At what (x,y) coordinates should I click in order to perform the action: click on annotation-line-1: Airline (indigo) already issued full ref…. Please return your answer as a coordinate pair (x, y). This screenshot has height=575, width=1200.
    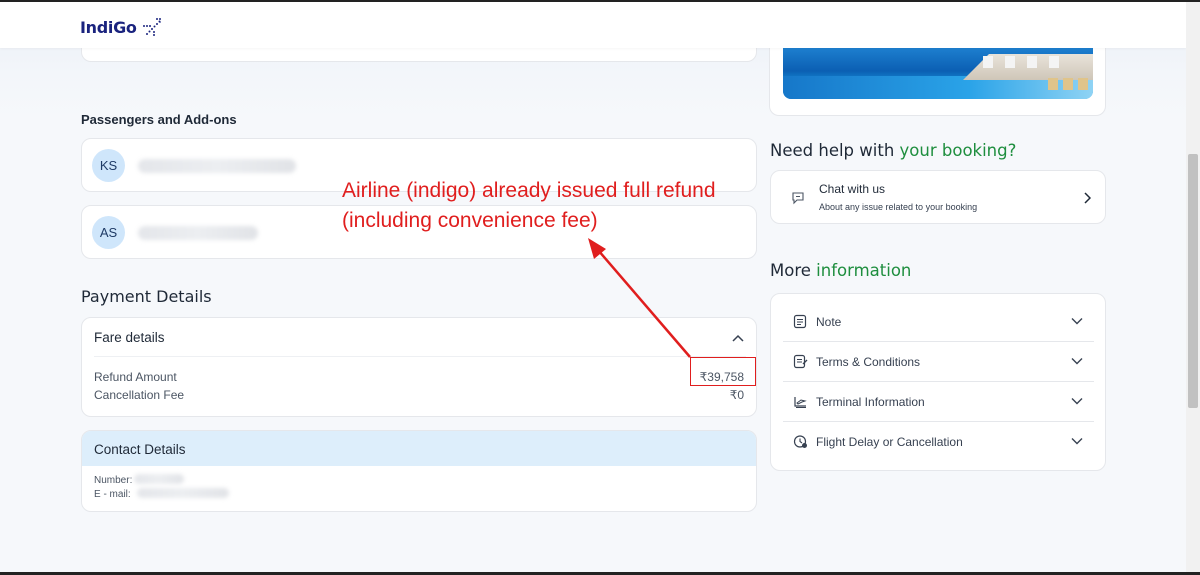
    Looking at the image, I should click on (529, 190).